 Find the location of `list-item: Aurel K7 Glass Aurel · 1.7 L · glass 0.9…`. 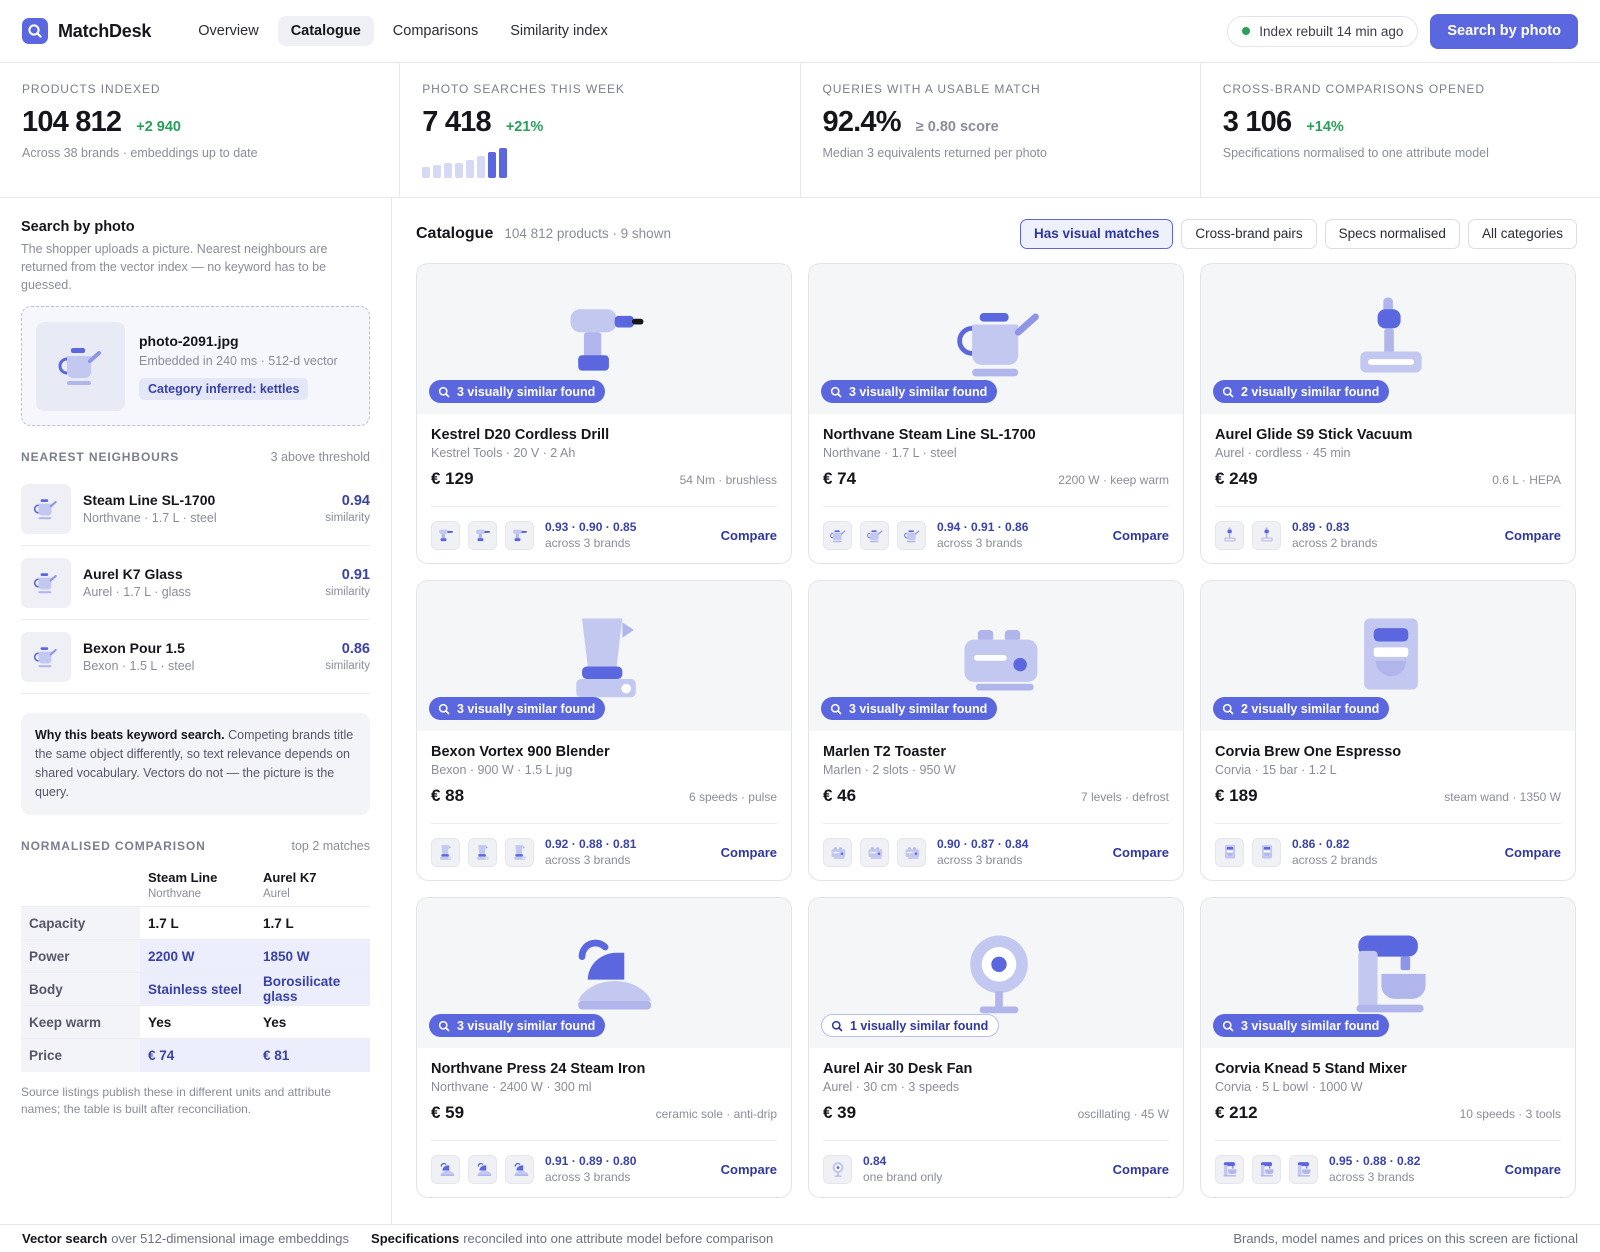

list-item: Aurel K7 Glass Aurel · 1.7 L · glass 0.9… is located at coordinates (195, 583).